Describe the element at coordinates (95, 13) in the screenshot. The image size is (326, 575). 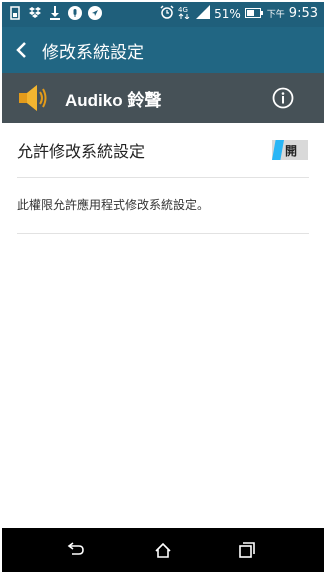
I see `navigation-icon` at that location.